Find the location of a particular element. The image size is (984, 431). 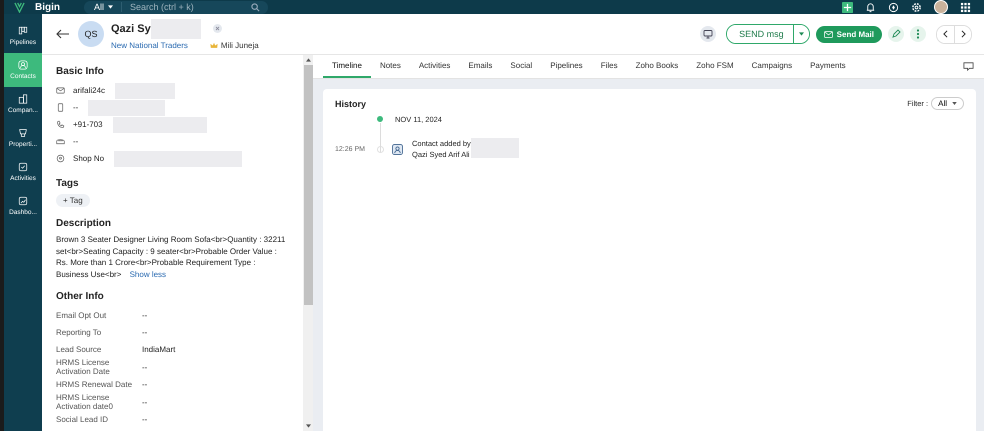

field-label: HRMS Renewal Date is located at coordinates (95, 384).